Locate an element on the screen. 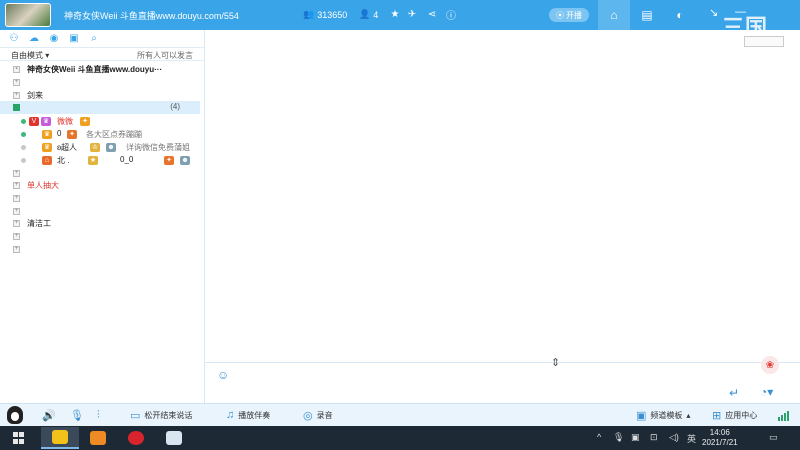  channel-title: 神奇女侠Weii 斗鱼直播www.douyu.com/554 is located at coordinates (151, 16).